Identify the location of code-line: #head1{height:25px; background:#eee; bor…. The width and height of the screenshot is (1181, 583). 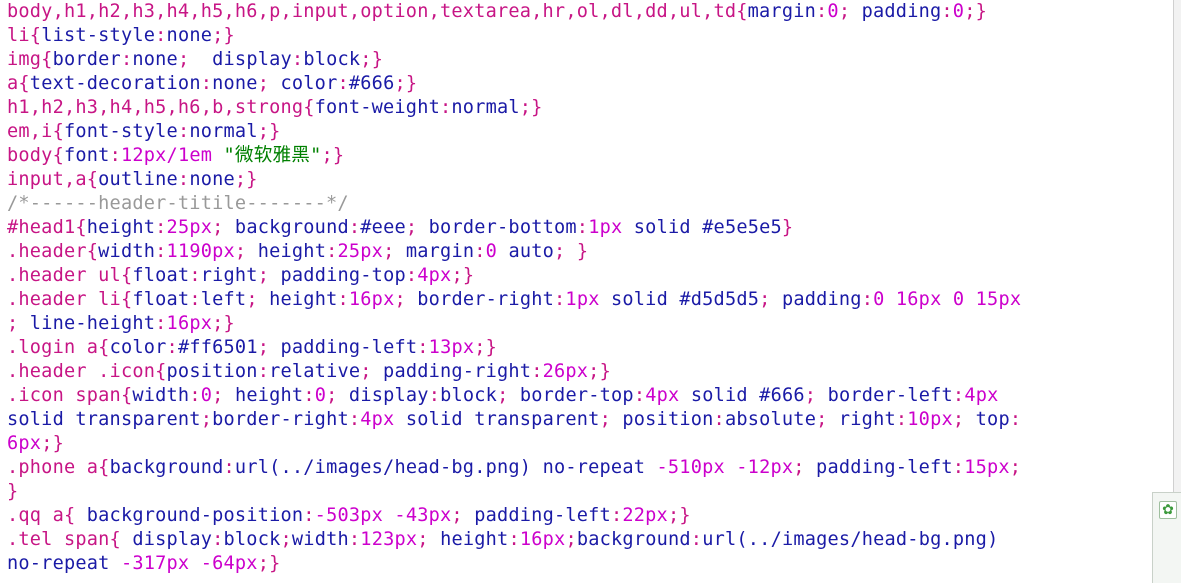
(590, 228).